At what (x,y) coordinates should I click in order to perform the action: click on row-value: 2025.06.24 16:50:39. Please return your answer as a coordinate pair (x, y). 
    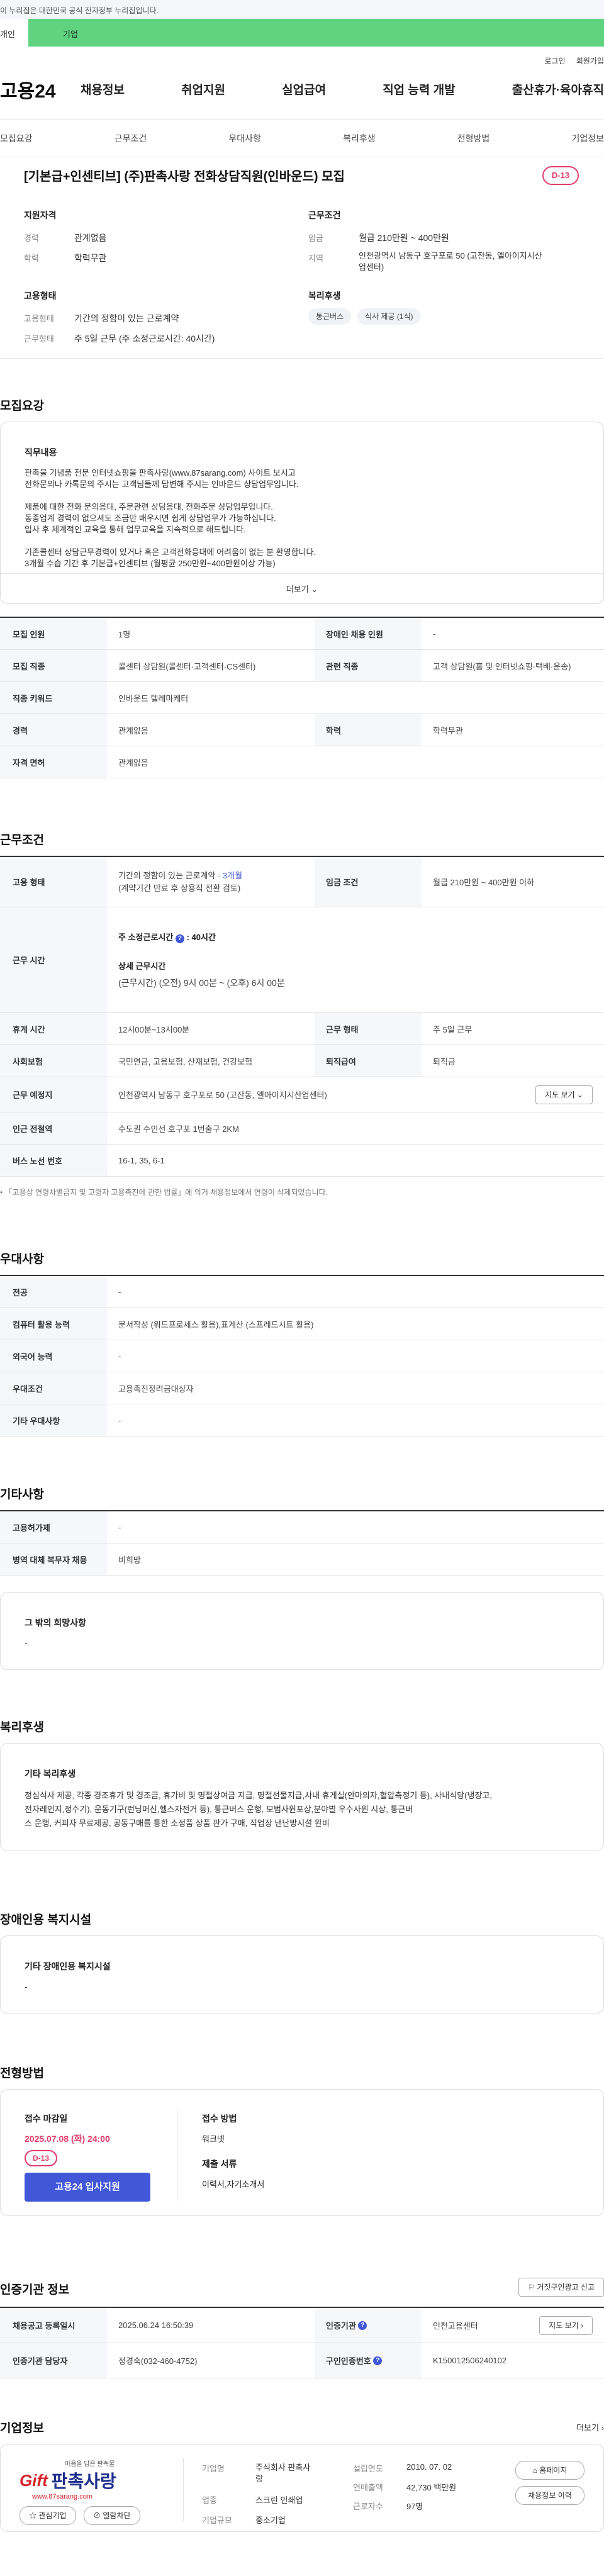
    Looking at the image, I should click on (156, 2325).